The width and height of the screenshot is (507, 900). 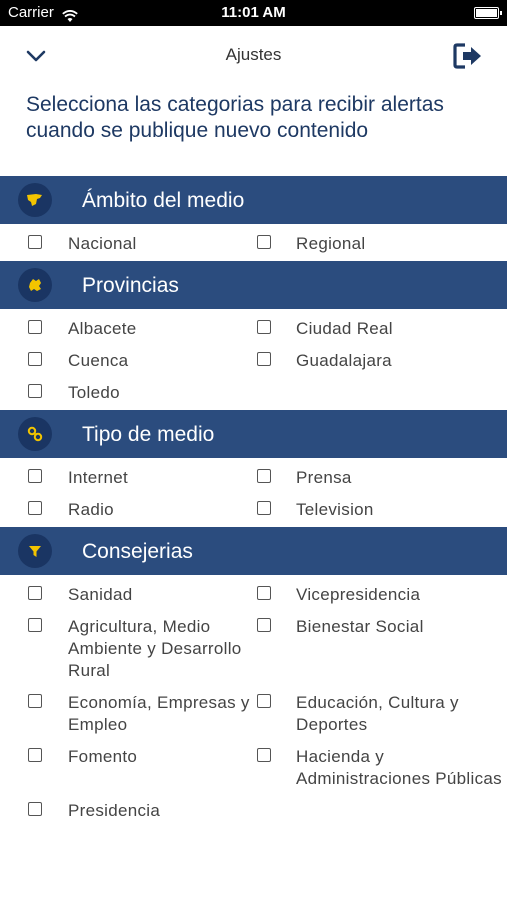 What do you see at coordinates (35, 200) in the screenshot?
I see `map-icon` at bounding box center [35, 200].